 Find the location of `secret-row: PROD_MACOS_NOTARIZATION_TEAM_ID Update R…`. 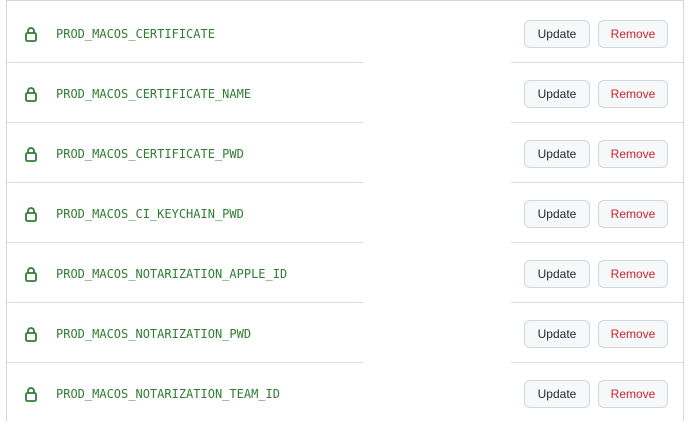

secret-row: PROD_MACOS_NOTARIZATION_TEAM_ID Update R… is located at coordinates (345, 393).